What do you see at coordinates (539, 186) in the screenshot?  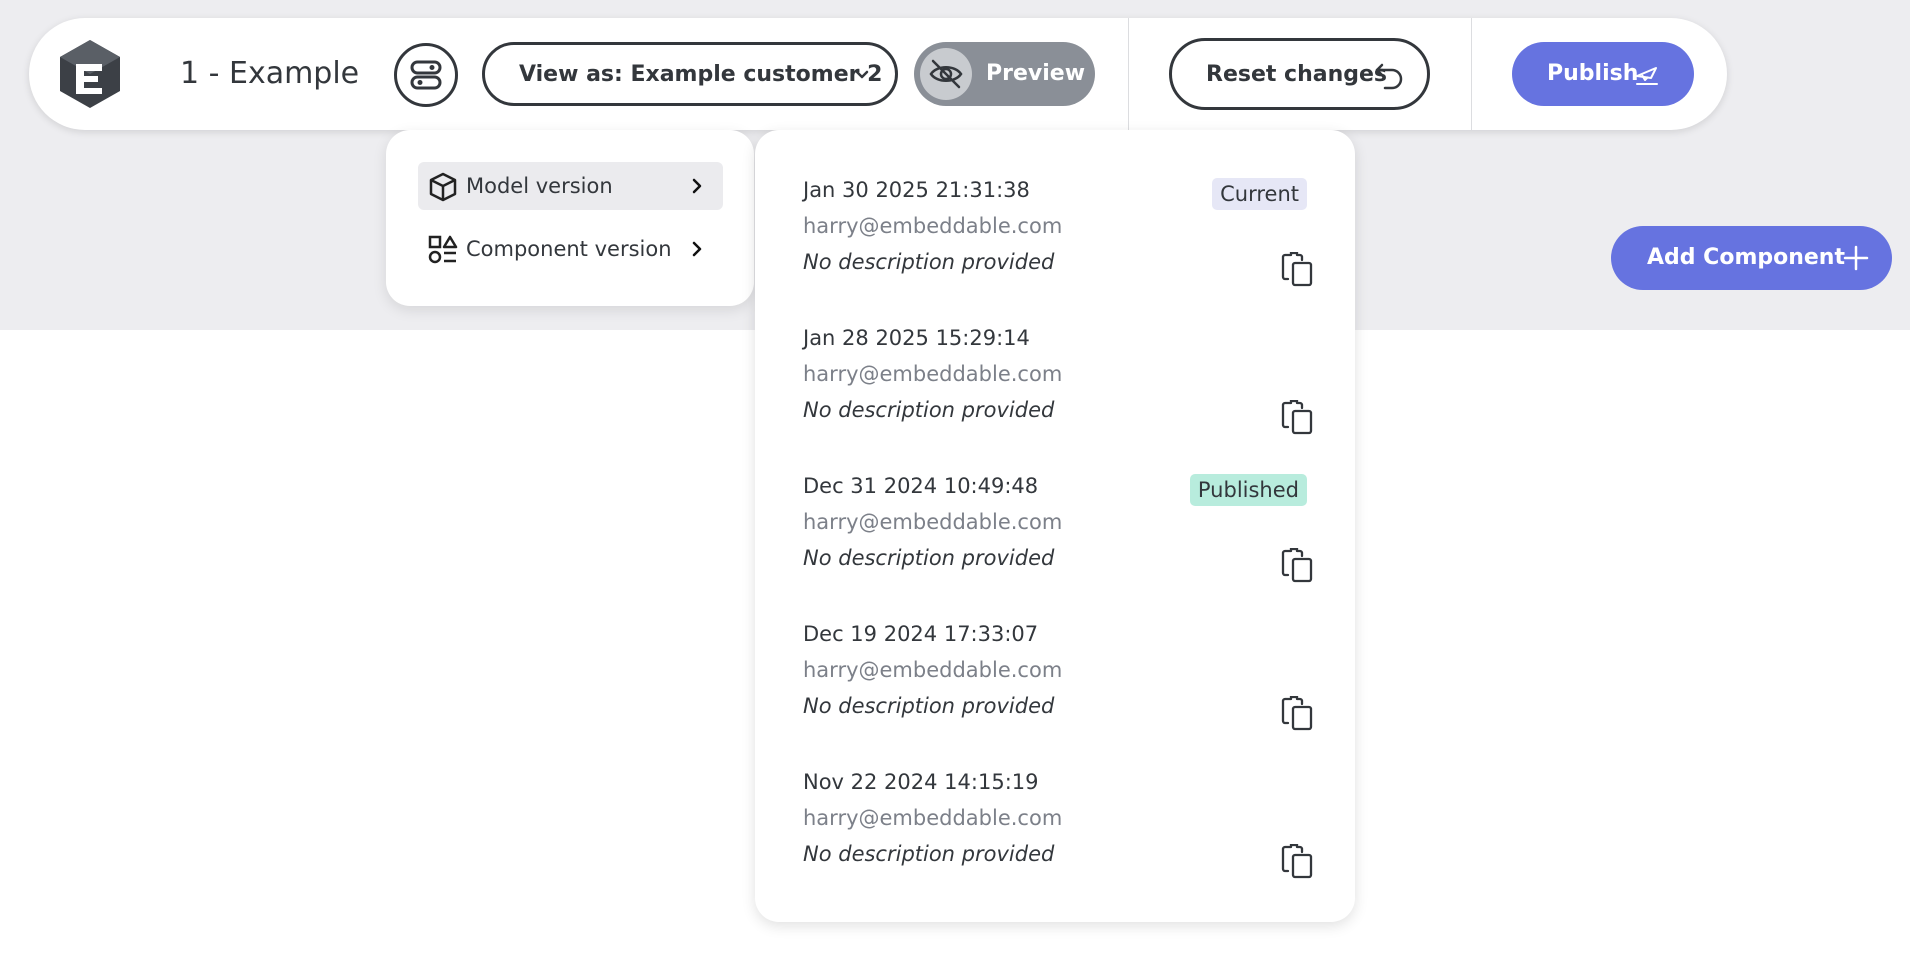 I see `menu-item-label: Model version` at bounding box center [539, 186].